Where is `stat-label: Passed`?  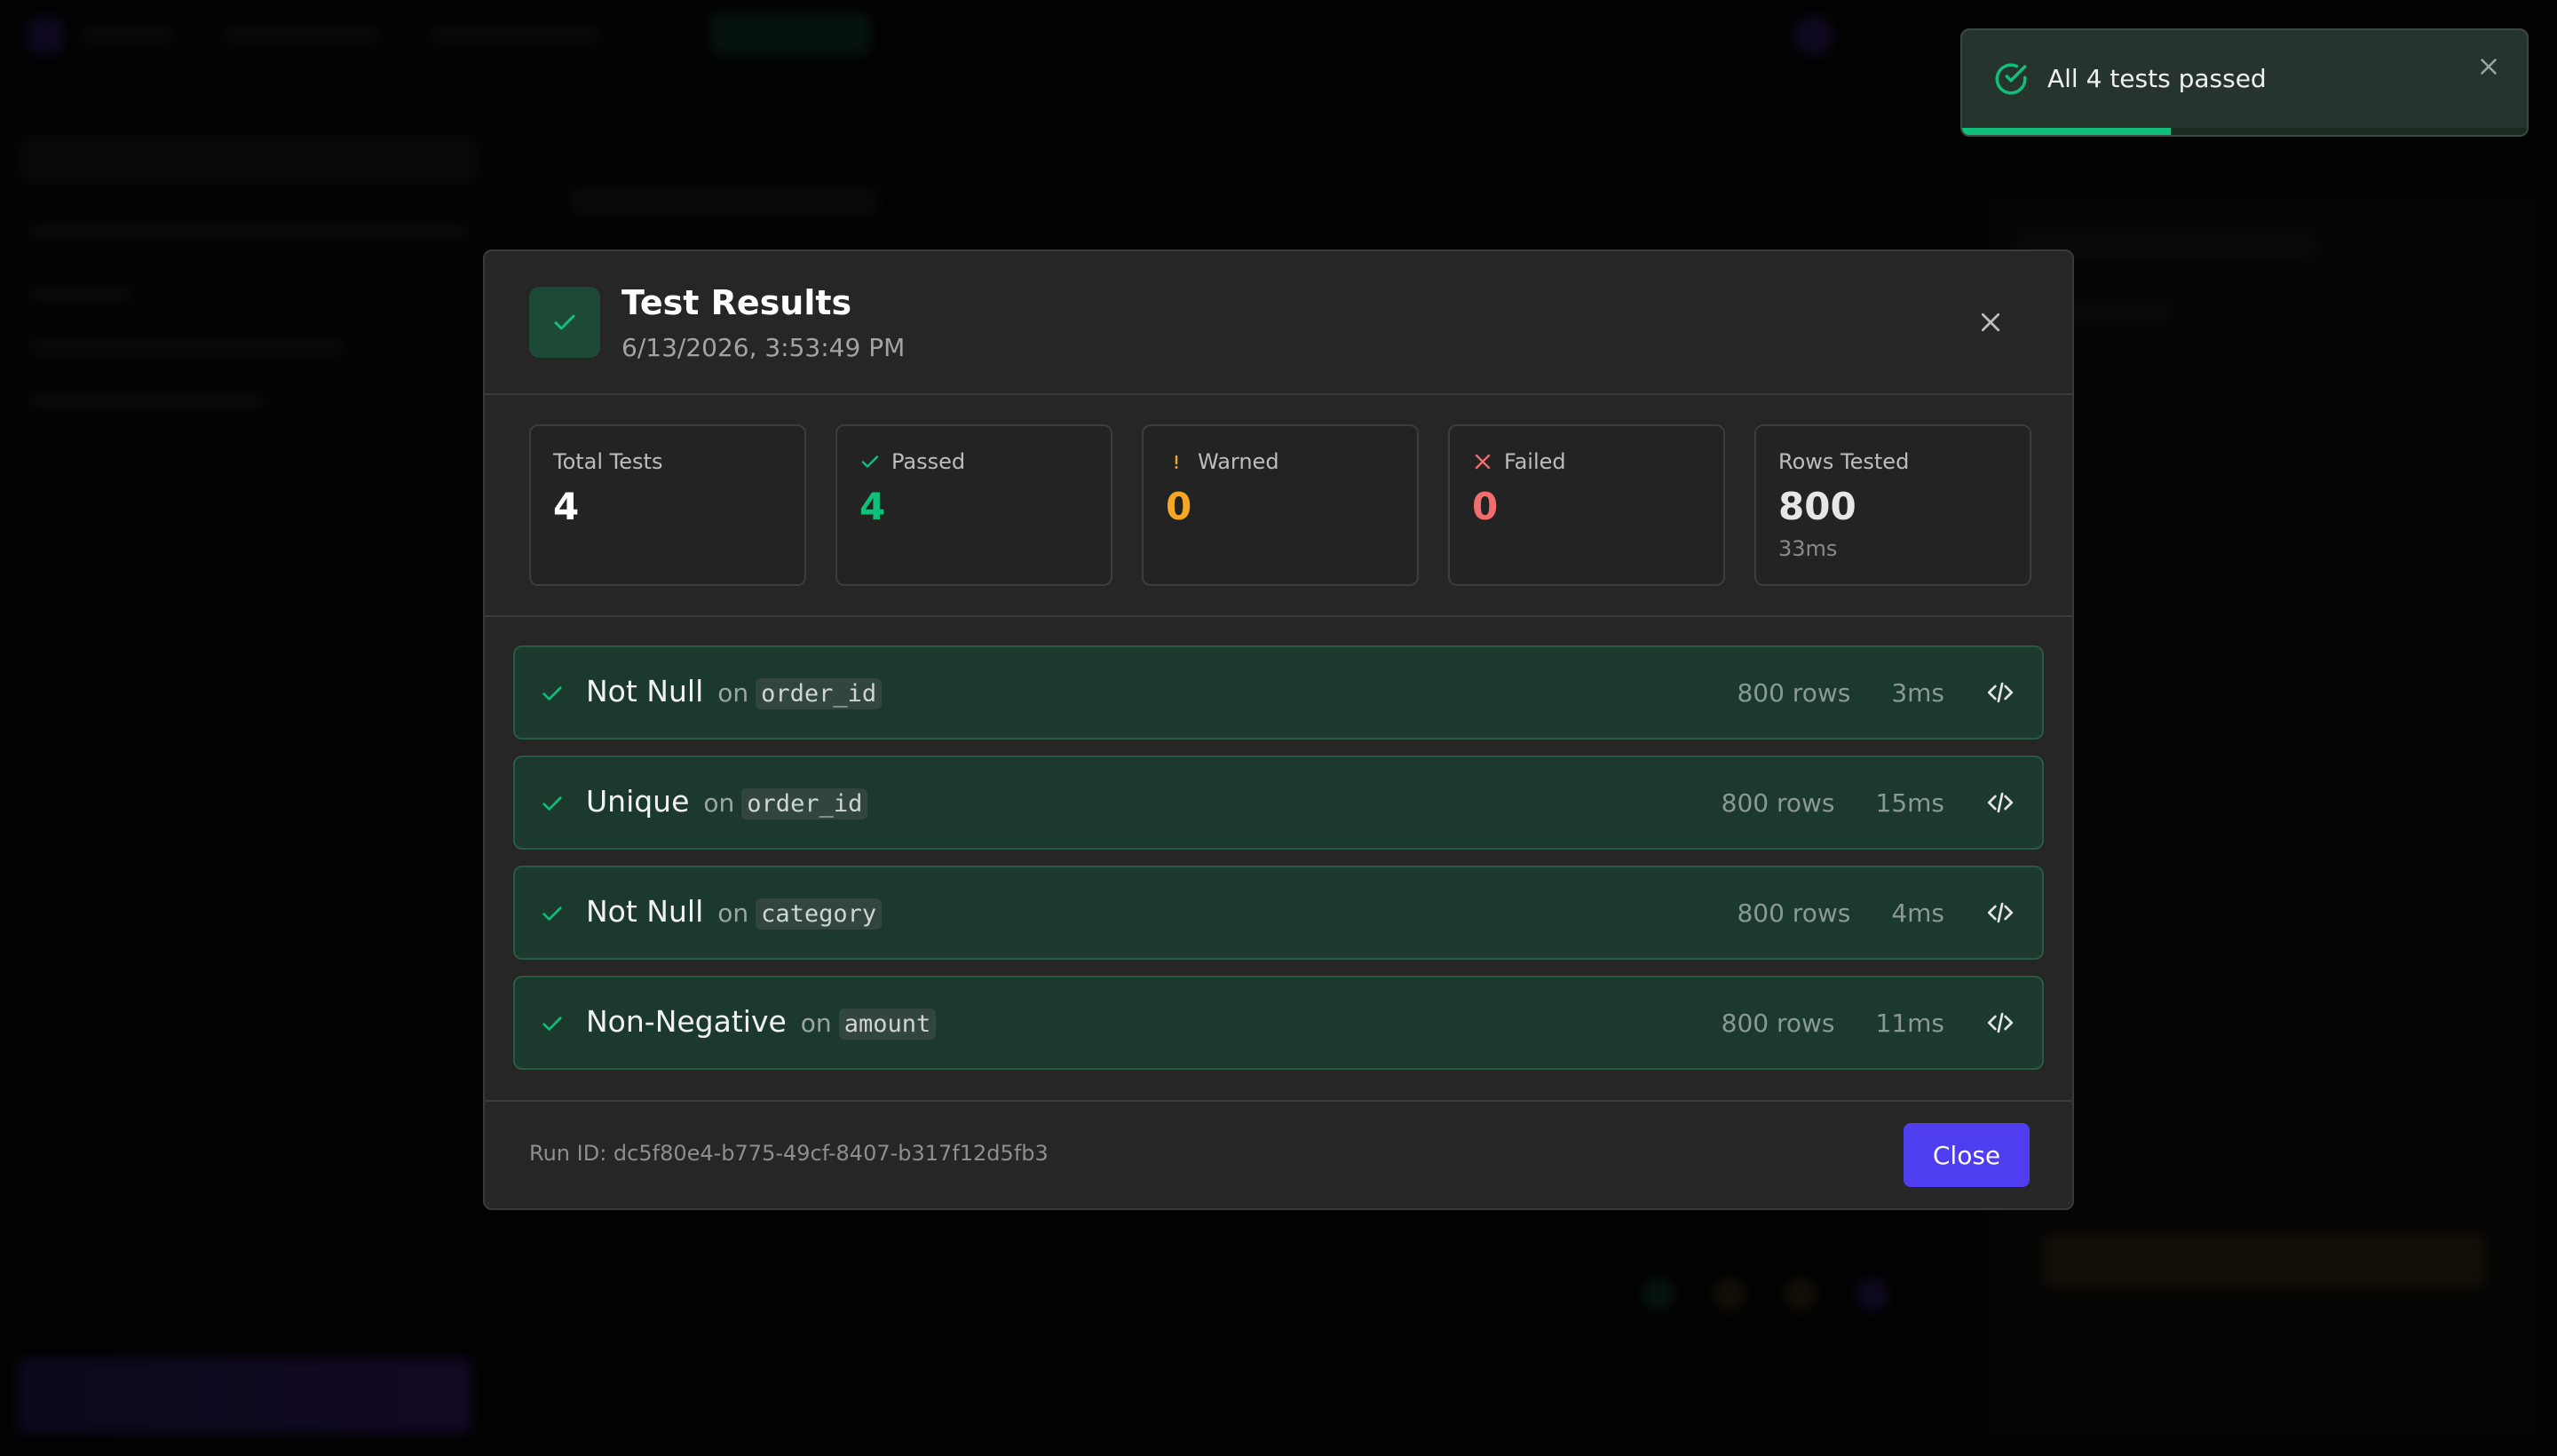 stat-label: Passed is located at coordinates (912, 461).